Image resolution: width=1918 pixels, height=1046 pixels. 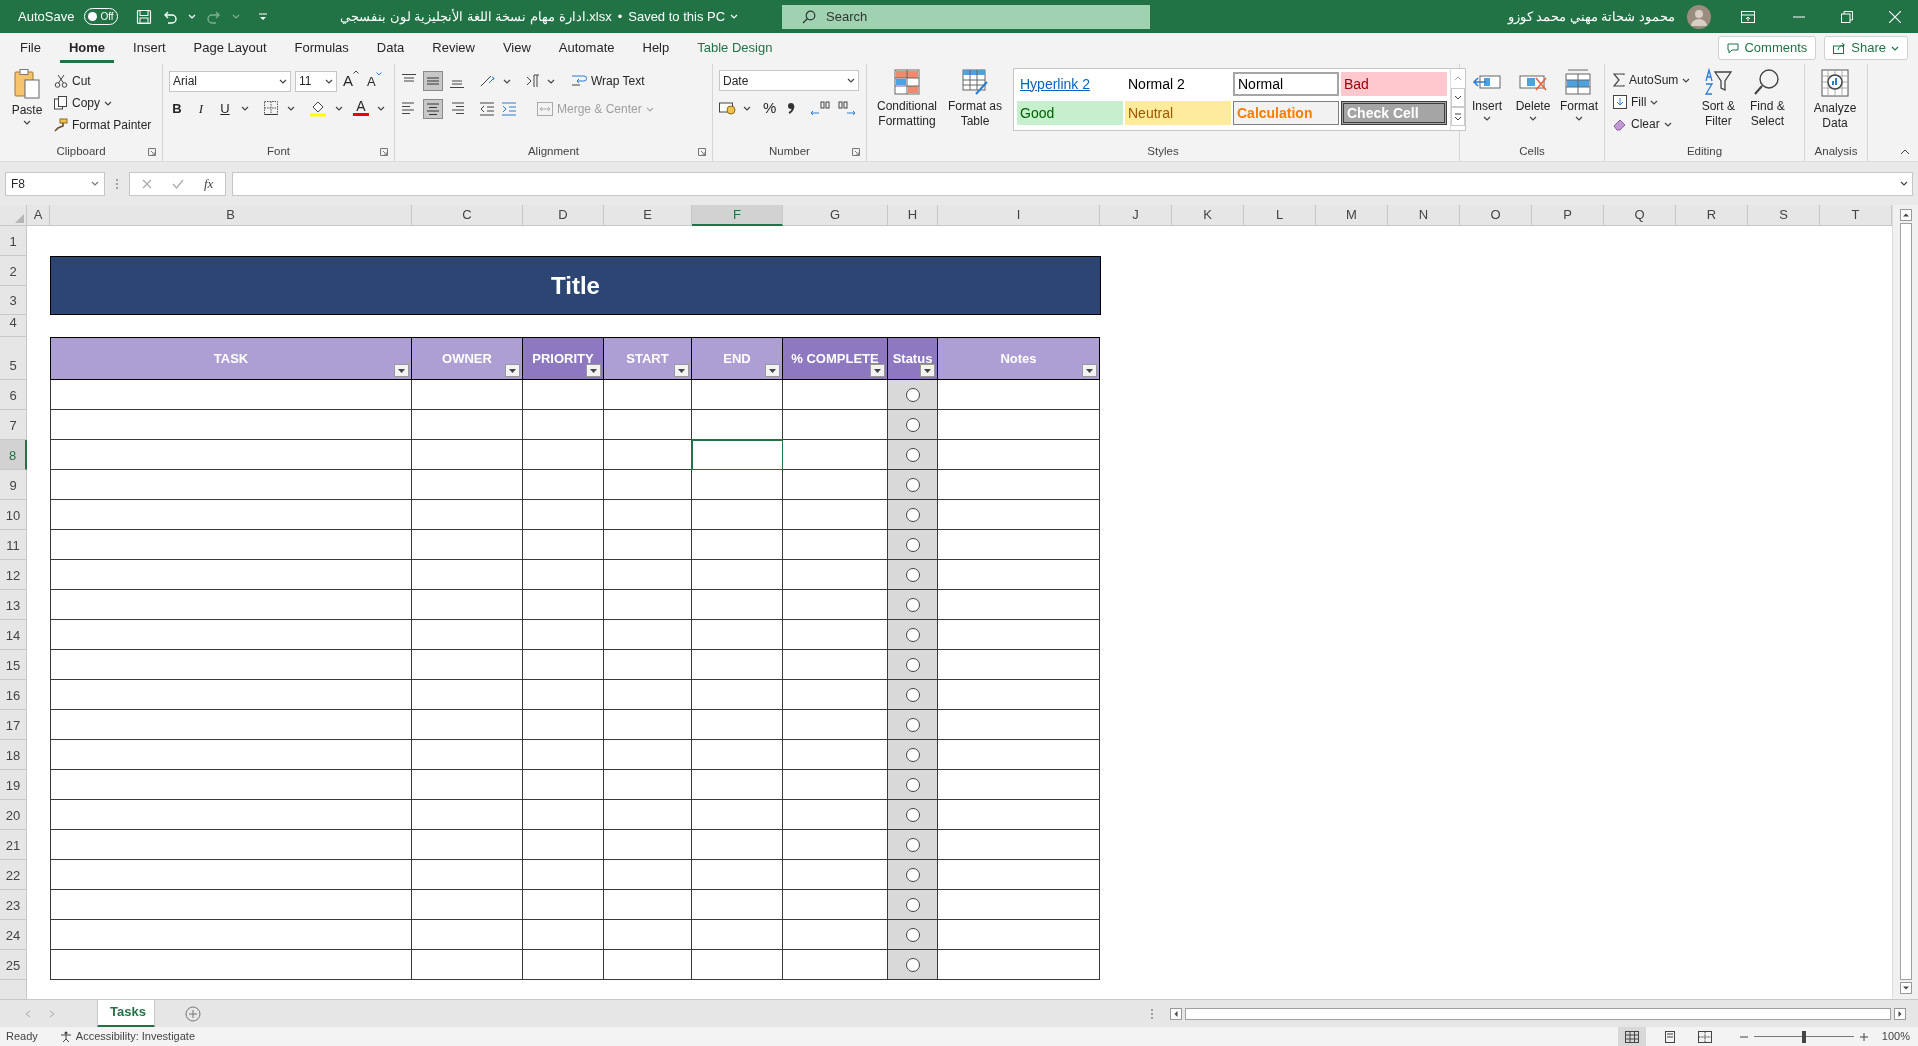 I want to click on cut-button: Cut, so click(x=103, y=81).